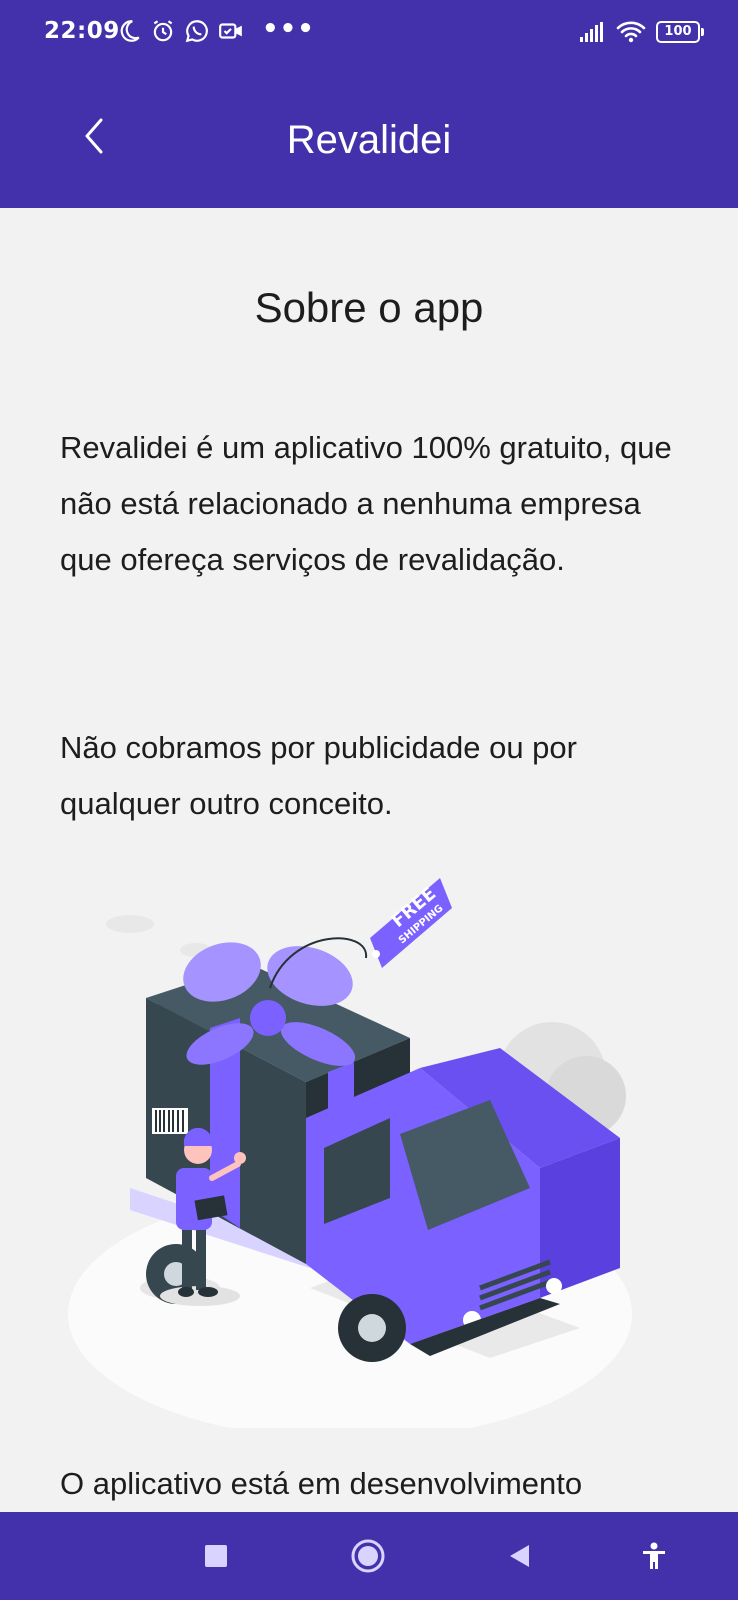 The image size is (738, 1600). I want to click on accessibility-button, so click(654, 1556).